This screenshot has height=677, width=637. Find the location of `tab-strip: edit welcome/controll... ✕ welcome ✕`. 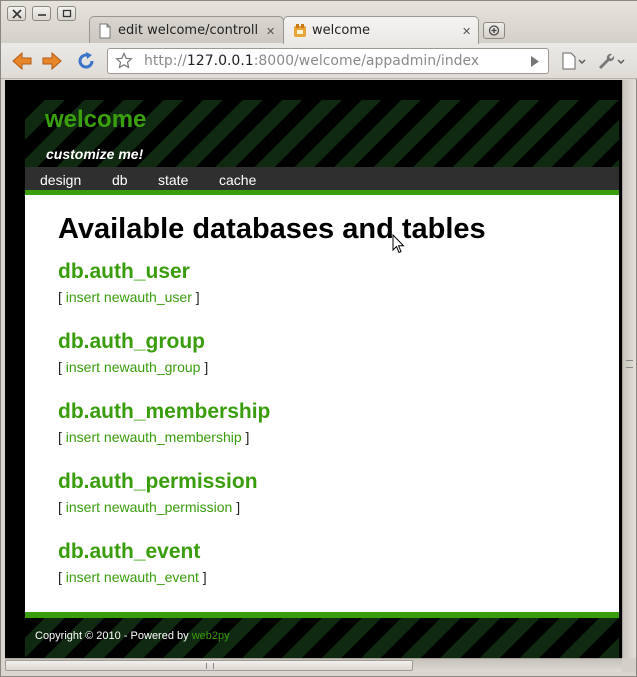

tab-strip: edit welcome/controll... ✕ welcome ✕ is located at coordinates (319, 22).